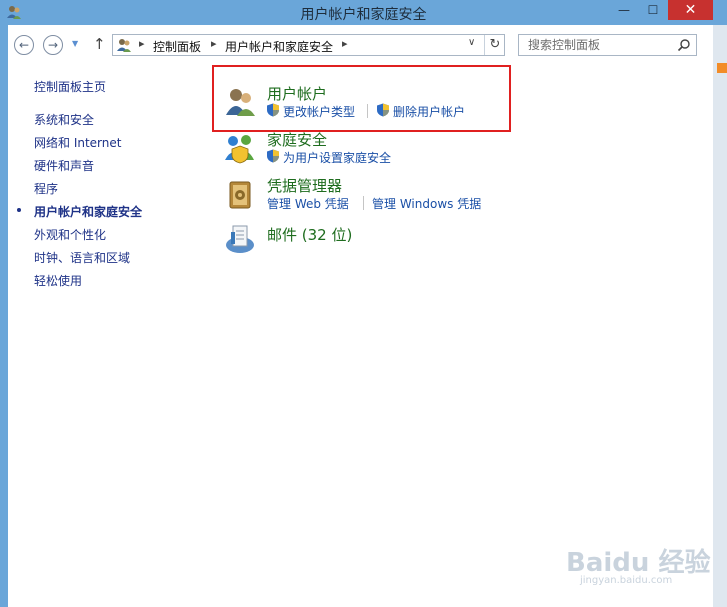 The width and height of the screenshot is (727, 607). I want to click on maximize-button: ☐, so click(653, 10).